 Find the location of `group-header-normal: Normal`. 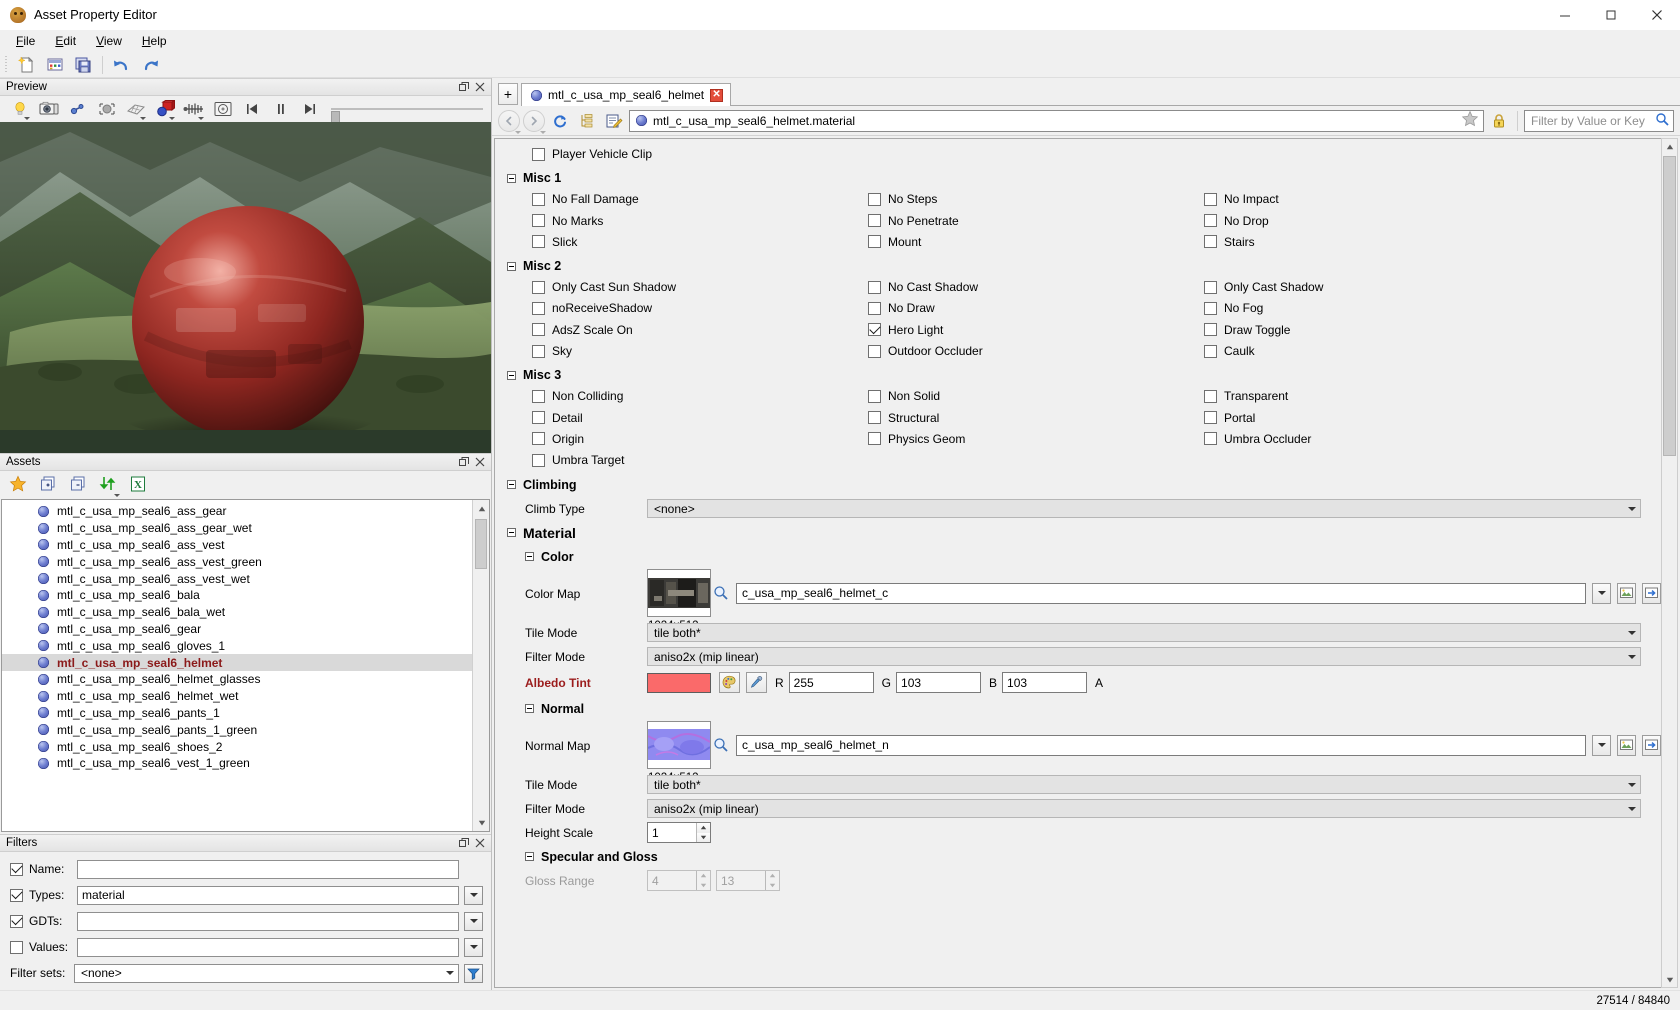

group-header-normal: Normal is located at coordinates (1078, 709).